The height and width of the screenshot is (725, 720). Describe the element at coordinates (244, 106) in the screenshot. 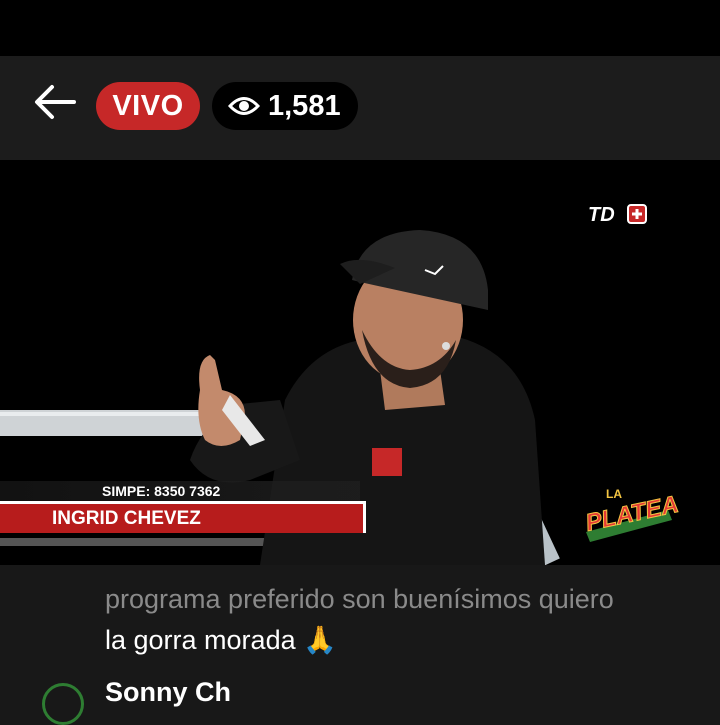

I see `eye-icon` at that location.